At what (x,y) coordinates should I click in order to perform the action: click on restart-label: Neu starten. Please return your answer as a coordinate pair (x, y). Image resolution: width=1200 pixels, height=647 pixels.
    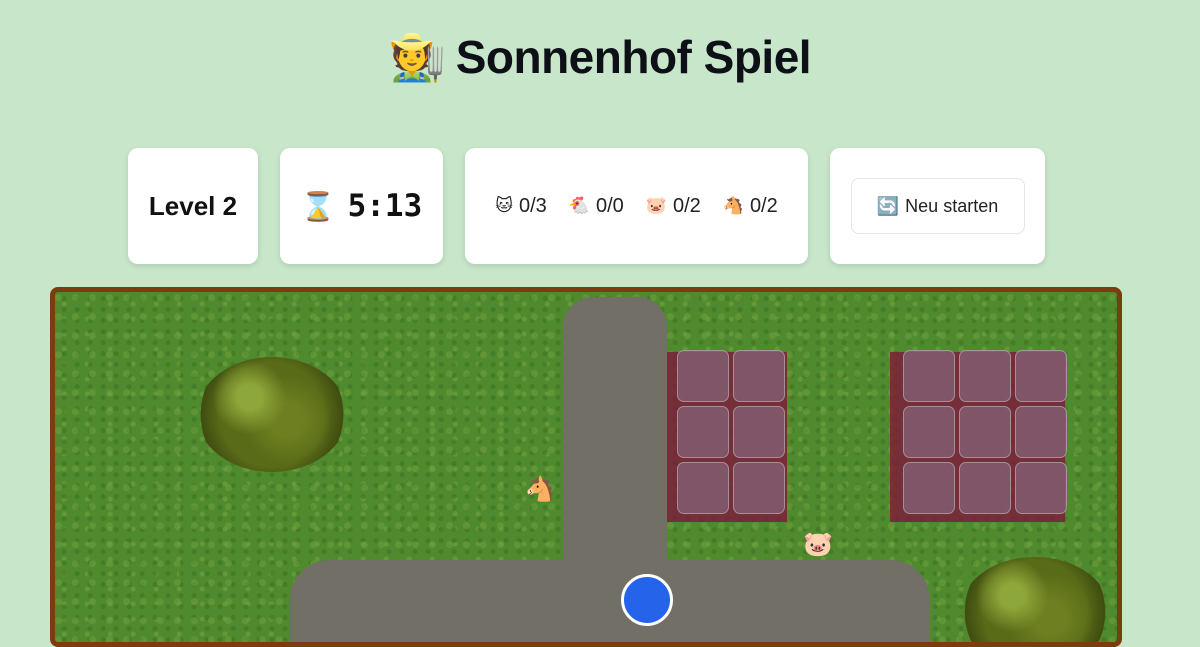
    Looking at the image, I should click on (952, 205).